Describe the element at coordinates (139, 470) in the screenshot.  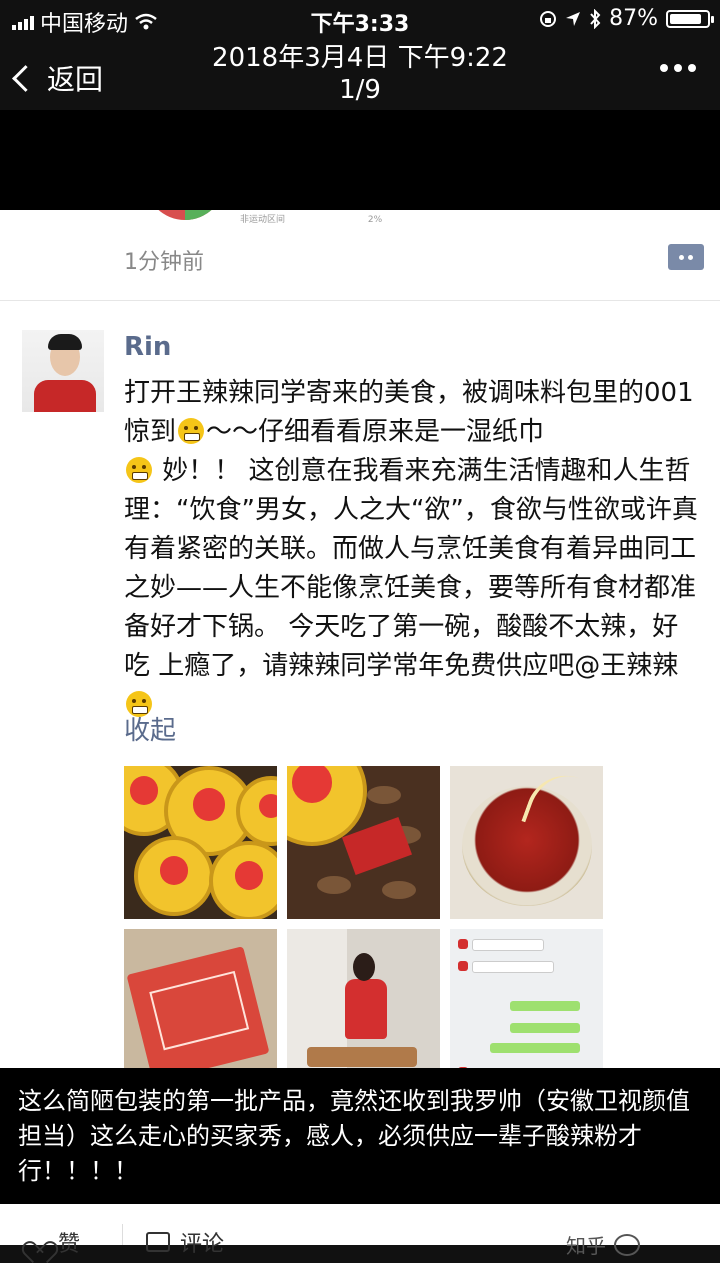
I see `grin-emoji-icon` at that location.